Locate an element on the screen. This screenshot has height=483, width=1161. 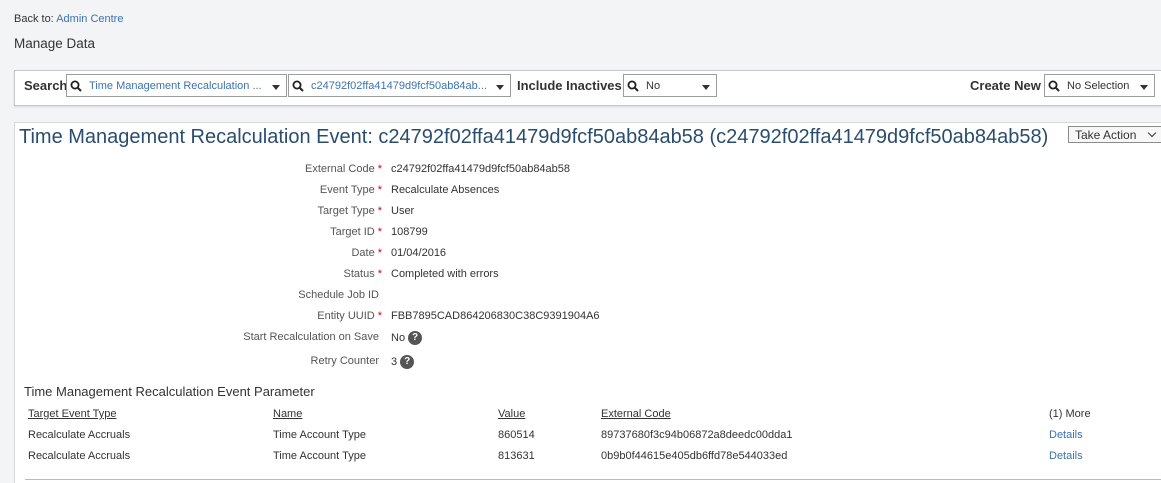
field-value-event-type: Recalculate Absences is located at coordinates (445, 190).